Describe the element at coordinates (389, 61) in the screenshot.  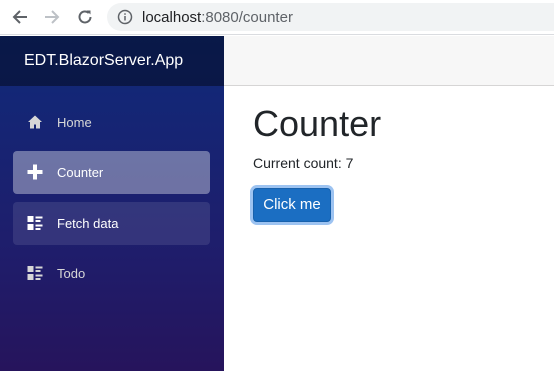
I see `top-row` at that location.